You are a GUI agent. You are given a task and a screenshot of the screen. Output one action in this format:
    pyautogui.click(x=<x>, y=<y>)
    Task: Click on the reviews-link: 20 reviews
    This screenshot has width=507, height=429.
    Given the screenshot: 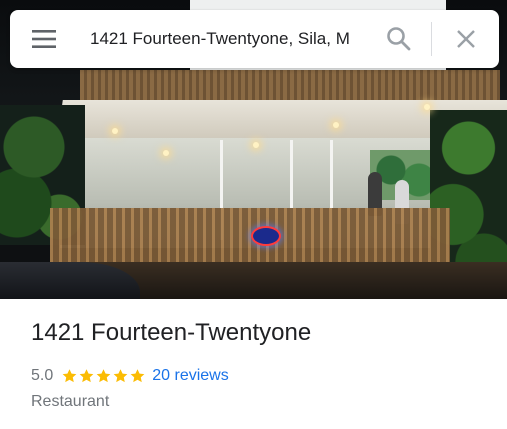 What is the action you would take?
    pyautogui.click(x=190, y=376)
    